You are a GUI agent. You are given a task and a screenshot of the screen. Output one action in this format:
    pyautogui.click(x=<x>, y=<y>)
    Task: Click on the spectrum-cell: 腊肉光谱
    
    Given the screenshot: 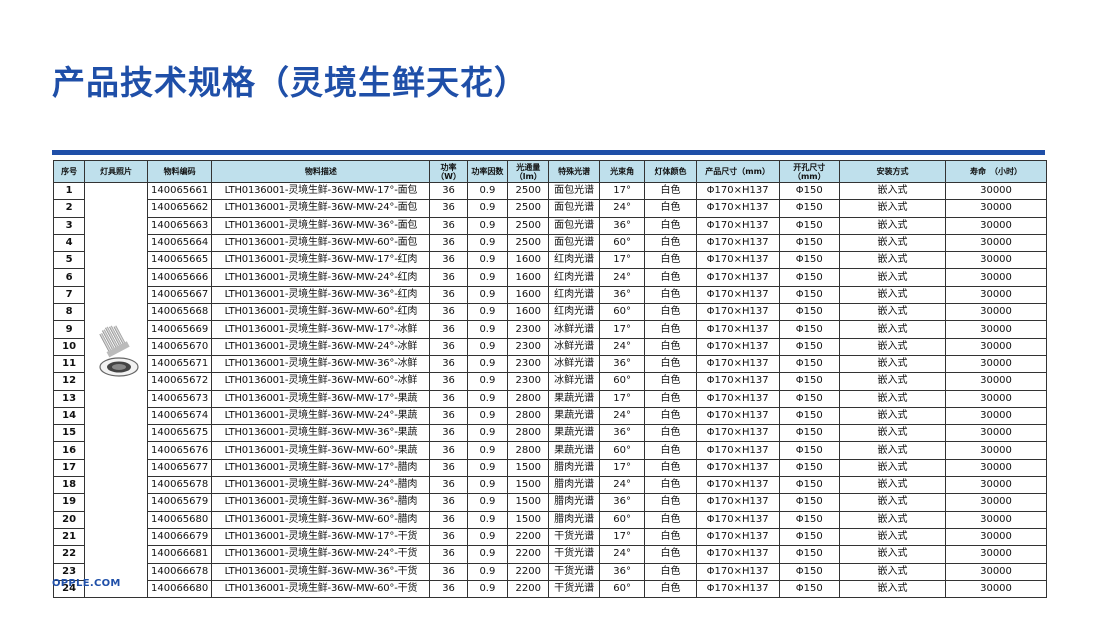 What is the action you would take?
    pyautogui.click(x=574, y=485)
    